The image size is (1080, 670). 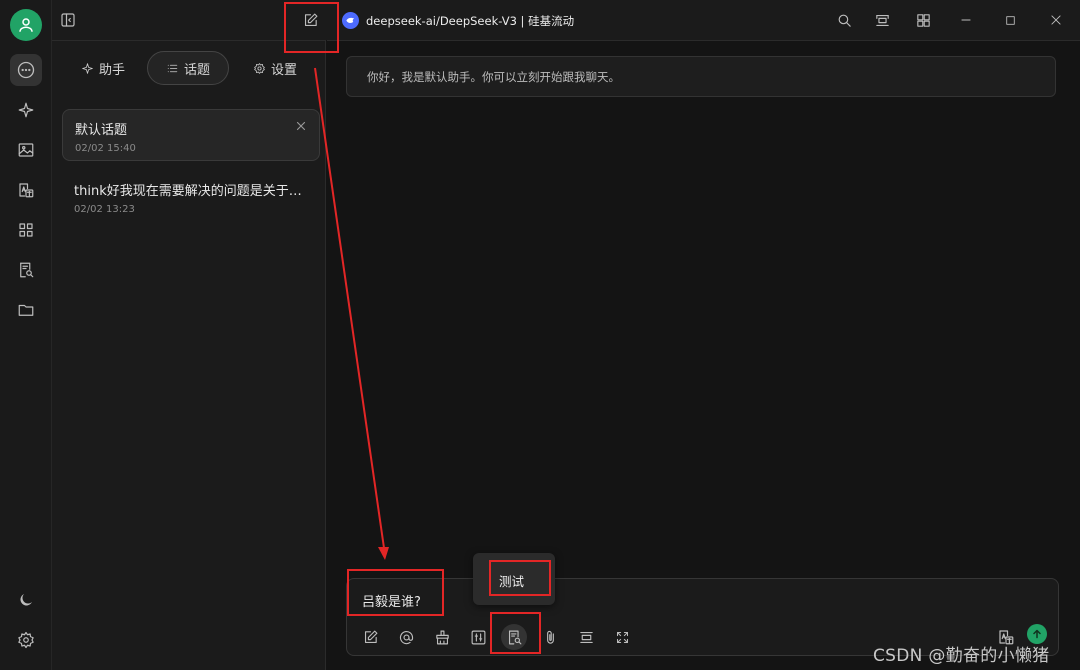 I want to click on layout-button, so click(x=882, y=20).